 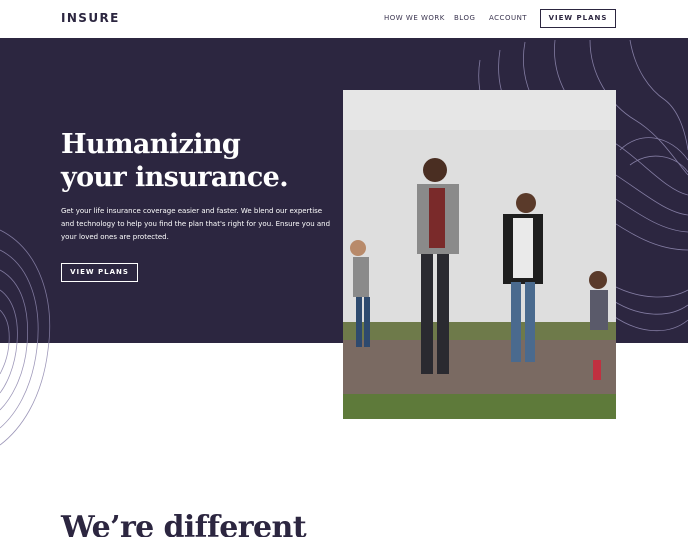 What do you see at coordinates (508, 18) in the screenshot?
I see `nav-account: ACCOUNT` at bounding box center [508, 18].